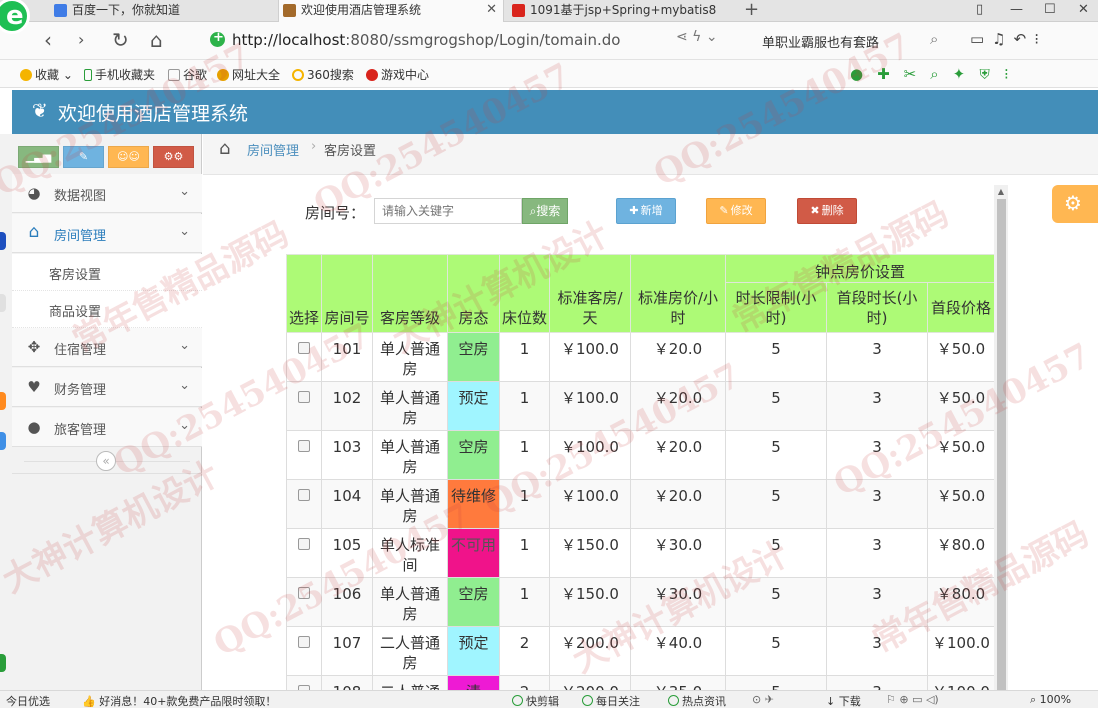 The width and height of the screenshot is (1098, 708). I want to click on sidebar-item-data-view: ◕ 数据视图 ⌄, so click(107, 193).